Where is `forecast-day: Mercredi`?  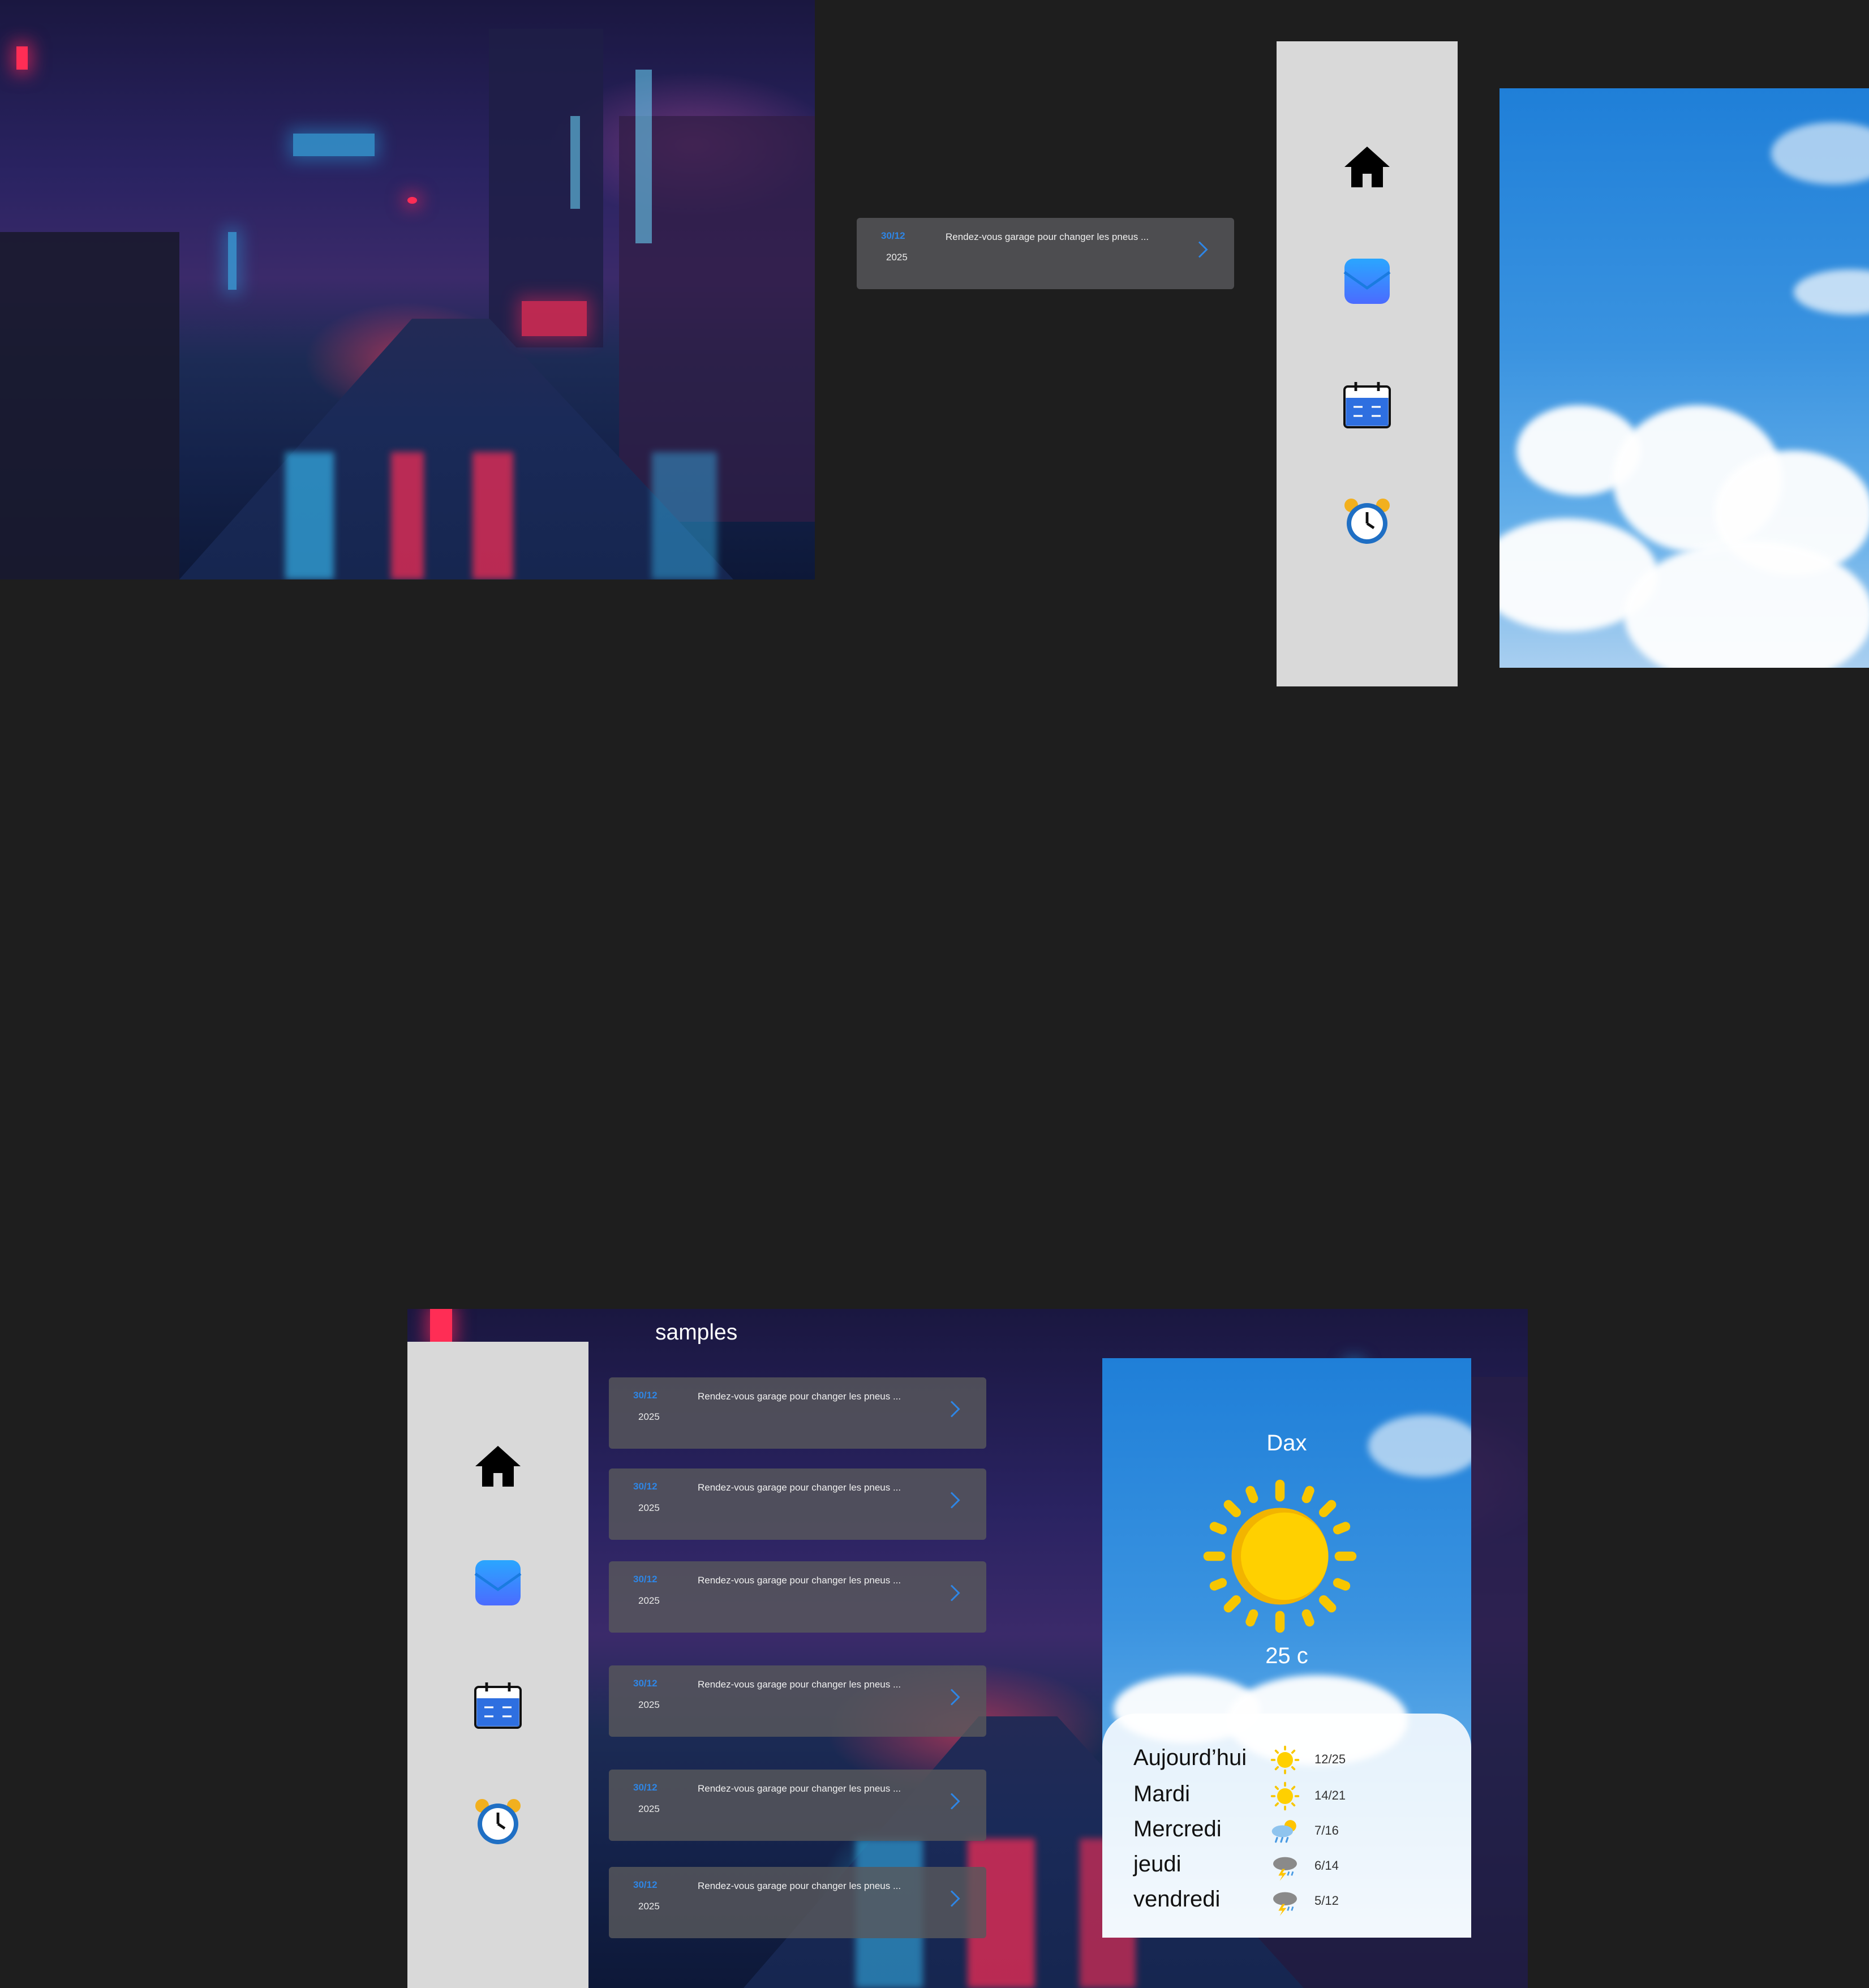 forecast-day: Mercredi is located at coordinates (1178, 1829).